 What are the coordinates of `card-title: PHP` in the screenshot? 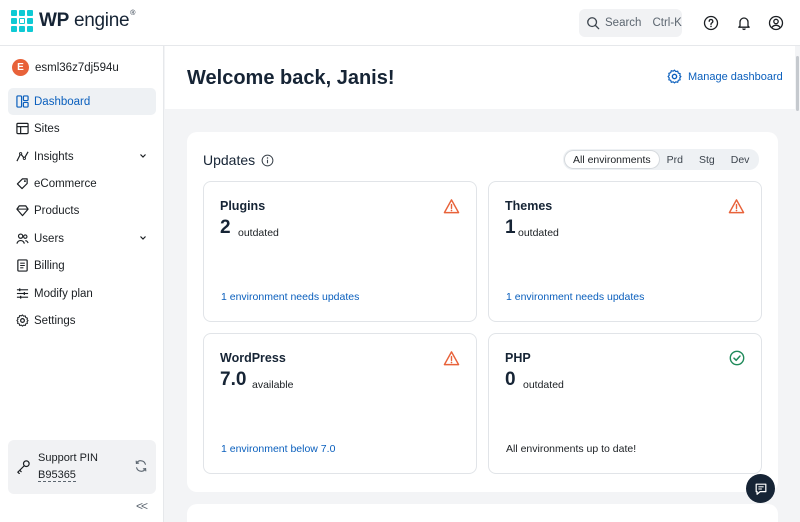 It's located at (518, 358).